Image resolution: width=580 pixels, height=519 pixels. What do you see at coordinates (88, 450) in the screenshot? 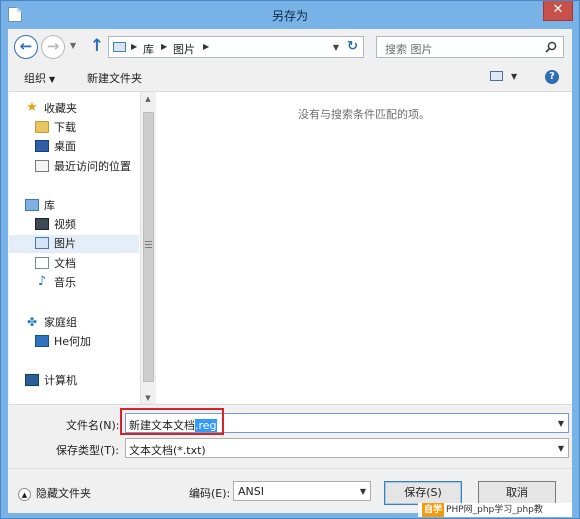
I see `filetype-label: 保存类型(T):` at bounding box center [88, 450].